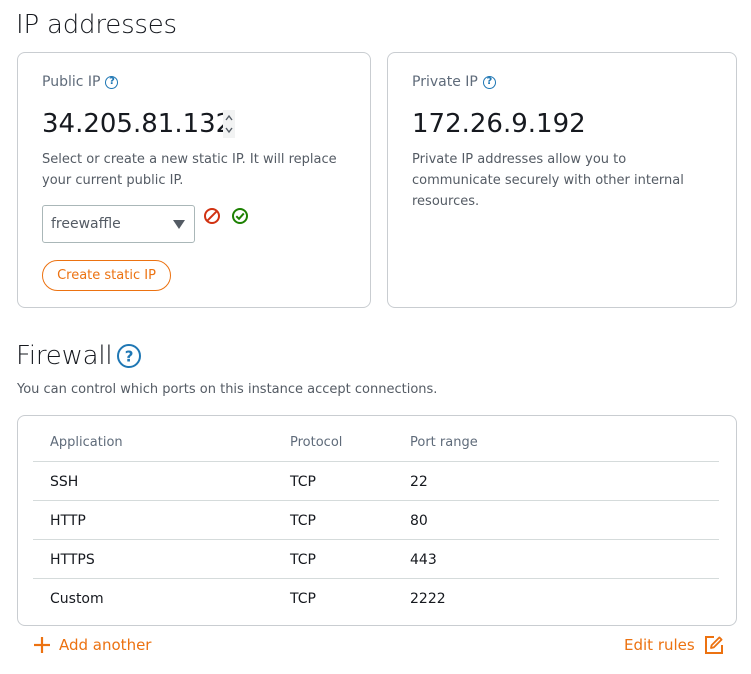 The image size is (751, 674). I want to click on column-header-protocol: Protocol, so click(316, 442).